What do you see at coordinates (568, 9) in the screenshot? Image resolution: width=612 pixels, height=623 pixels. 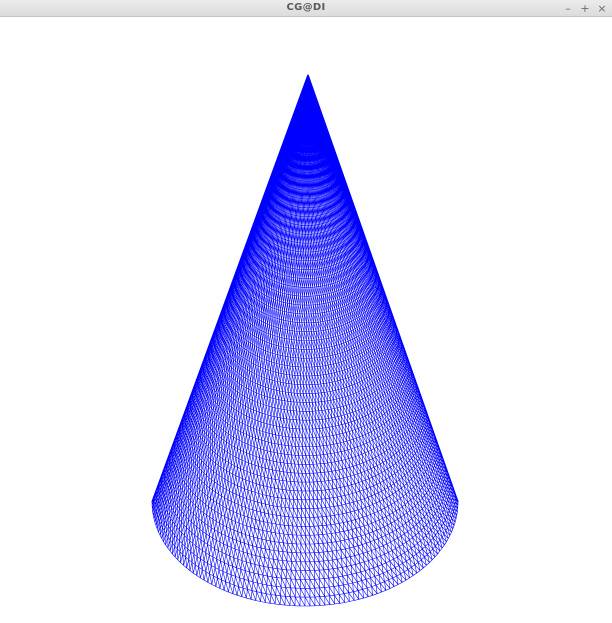 I see `minimize-button: –` at bounding box center [568, 9].